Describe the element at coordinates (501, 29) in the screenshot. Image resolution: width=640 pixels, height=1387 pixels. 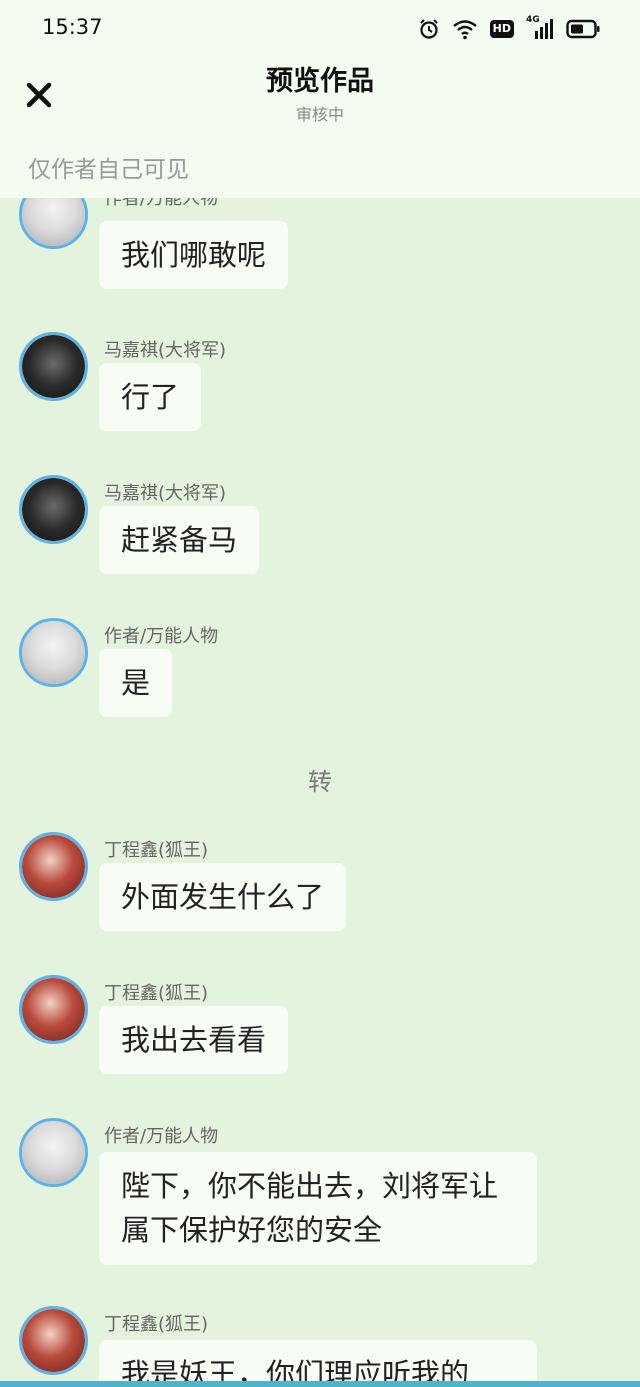
I see `hd-icon: HD` at that location.